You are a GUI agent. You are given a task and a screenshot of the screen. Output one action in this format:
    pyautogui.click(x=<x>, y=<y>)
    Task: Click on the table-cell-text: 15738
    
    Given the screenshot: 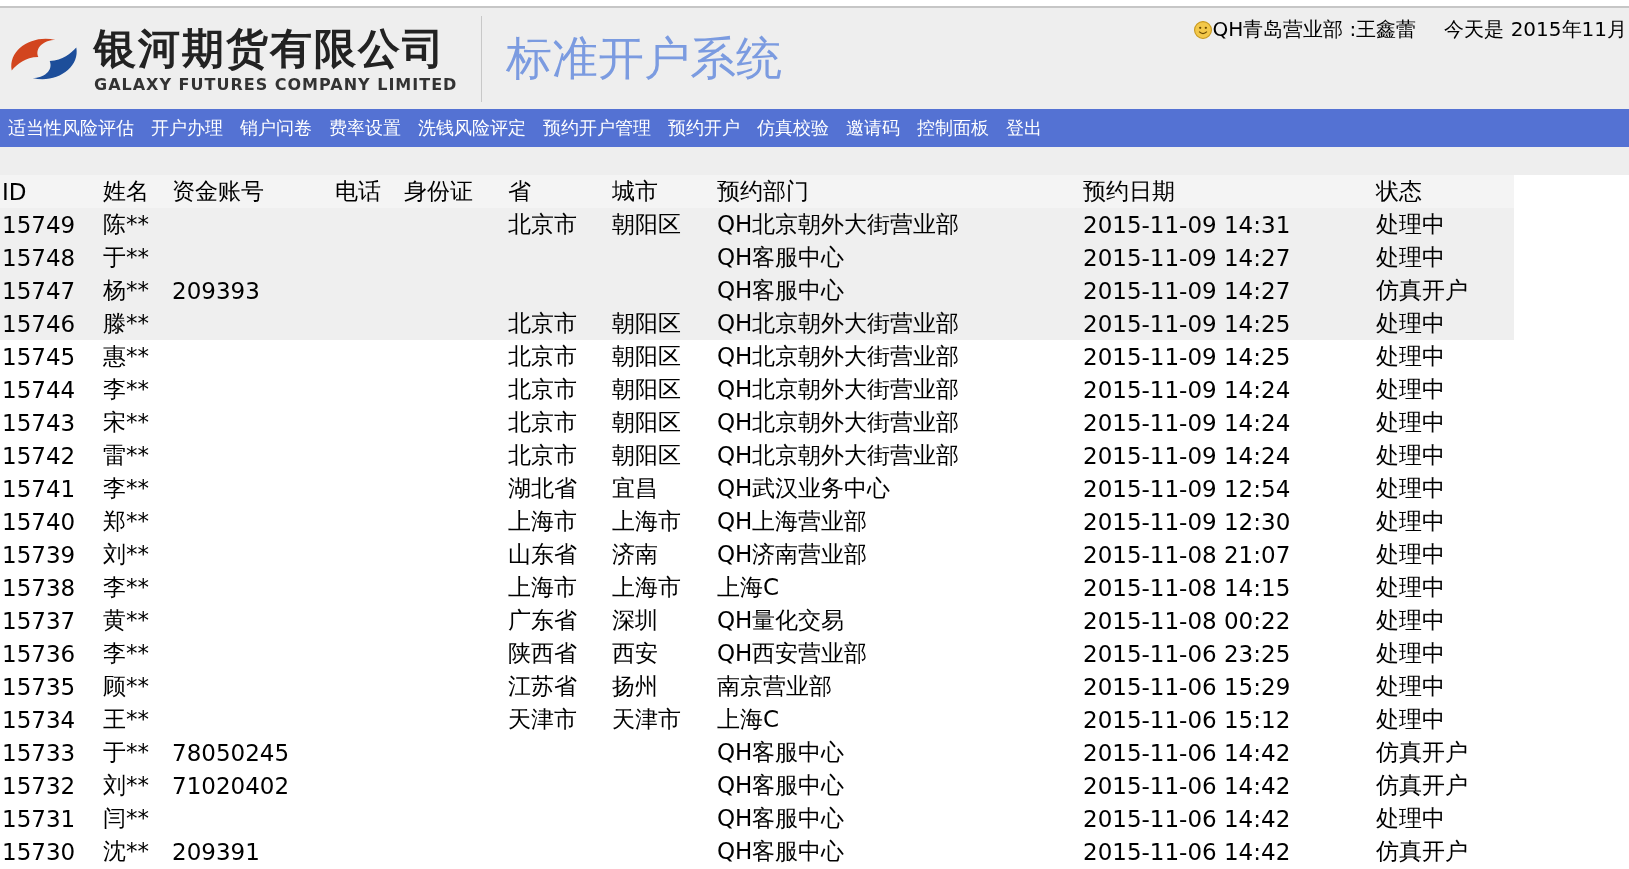 What is the action you would take?
    pyautogui.click(x=39, y=587)
    